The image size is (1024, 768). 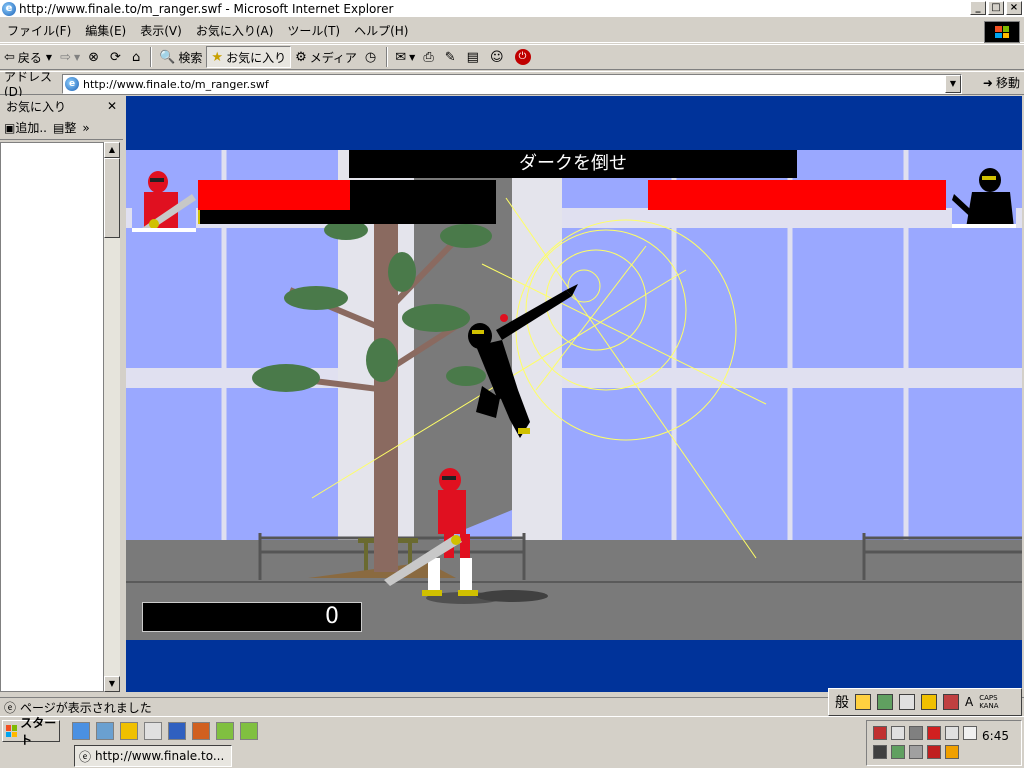 I want to click on tray-device-icon, so click(x=916, y=752).